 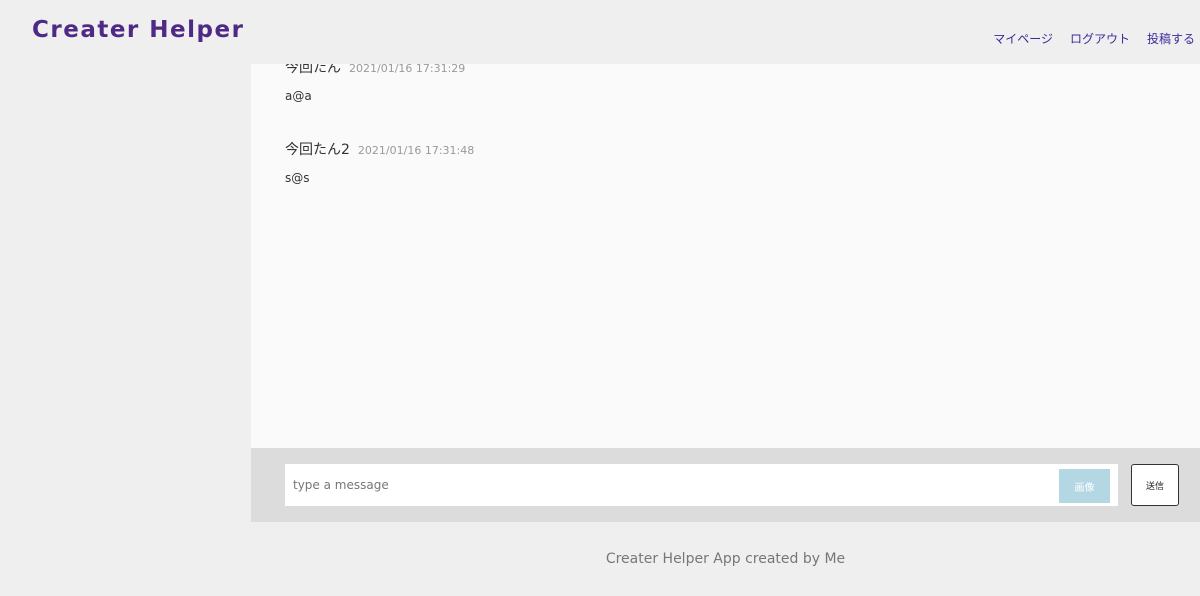 What do you see at coordinates (138, 30) in the screenshot?
I see `app-logo: Creater Helper` at bounding box center [138, 30].